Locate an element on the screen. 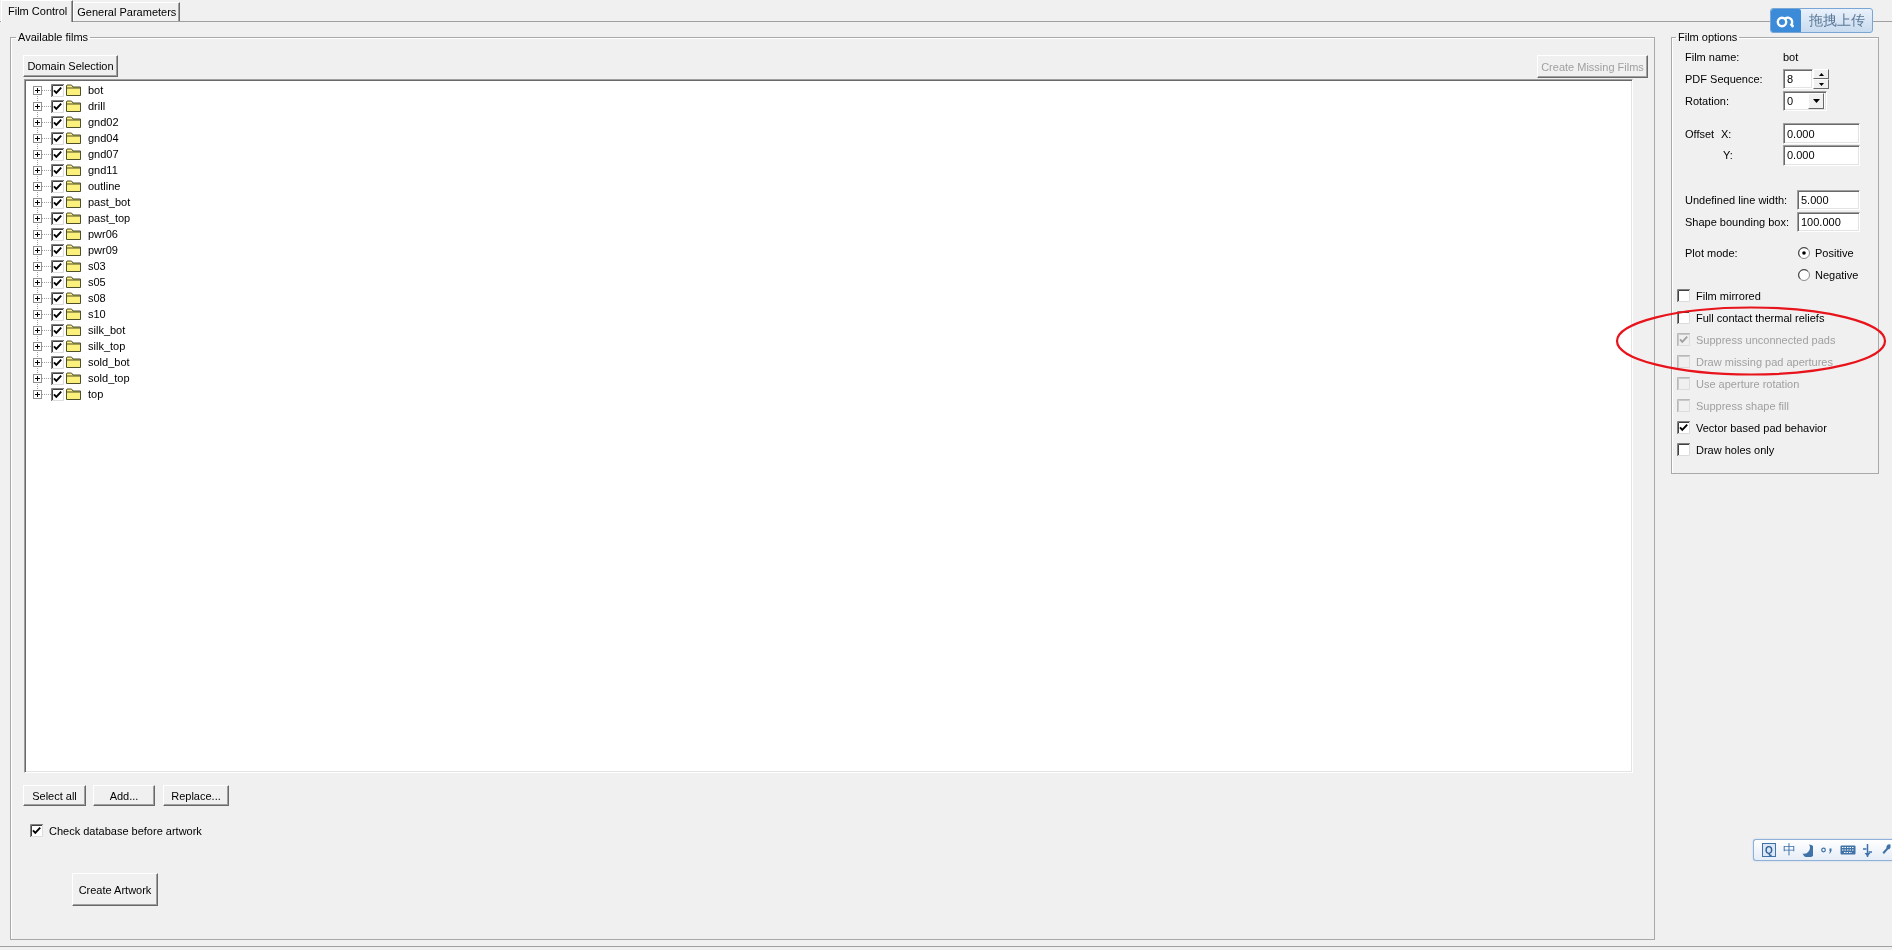  film-name: silk_bot is located at coordinates (107, 330).